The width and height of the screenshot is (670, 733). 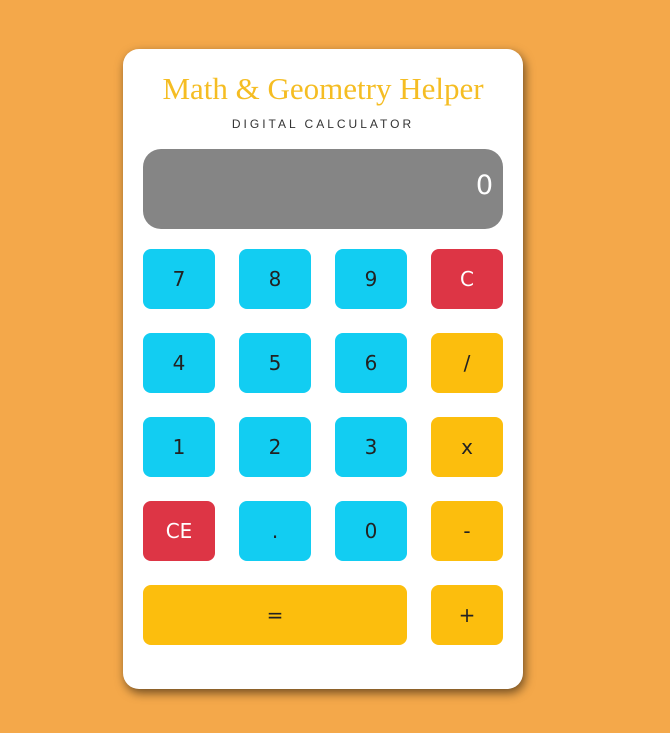 I want to click on multiply-button: x, so click(x=467, y=447).